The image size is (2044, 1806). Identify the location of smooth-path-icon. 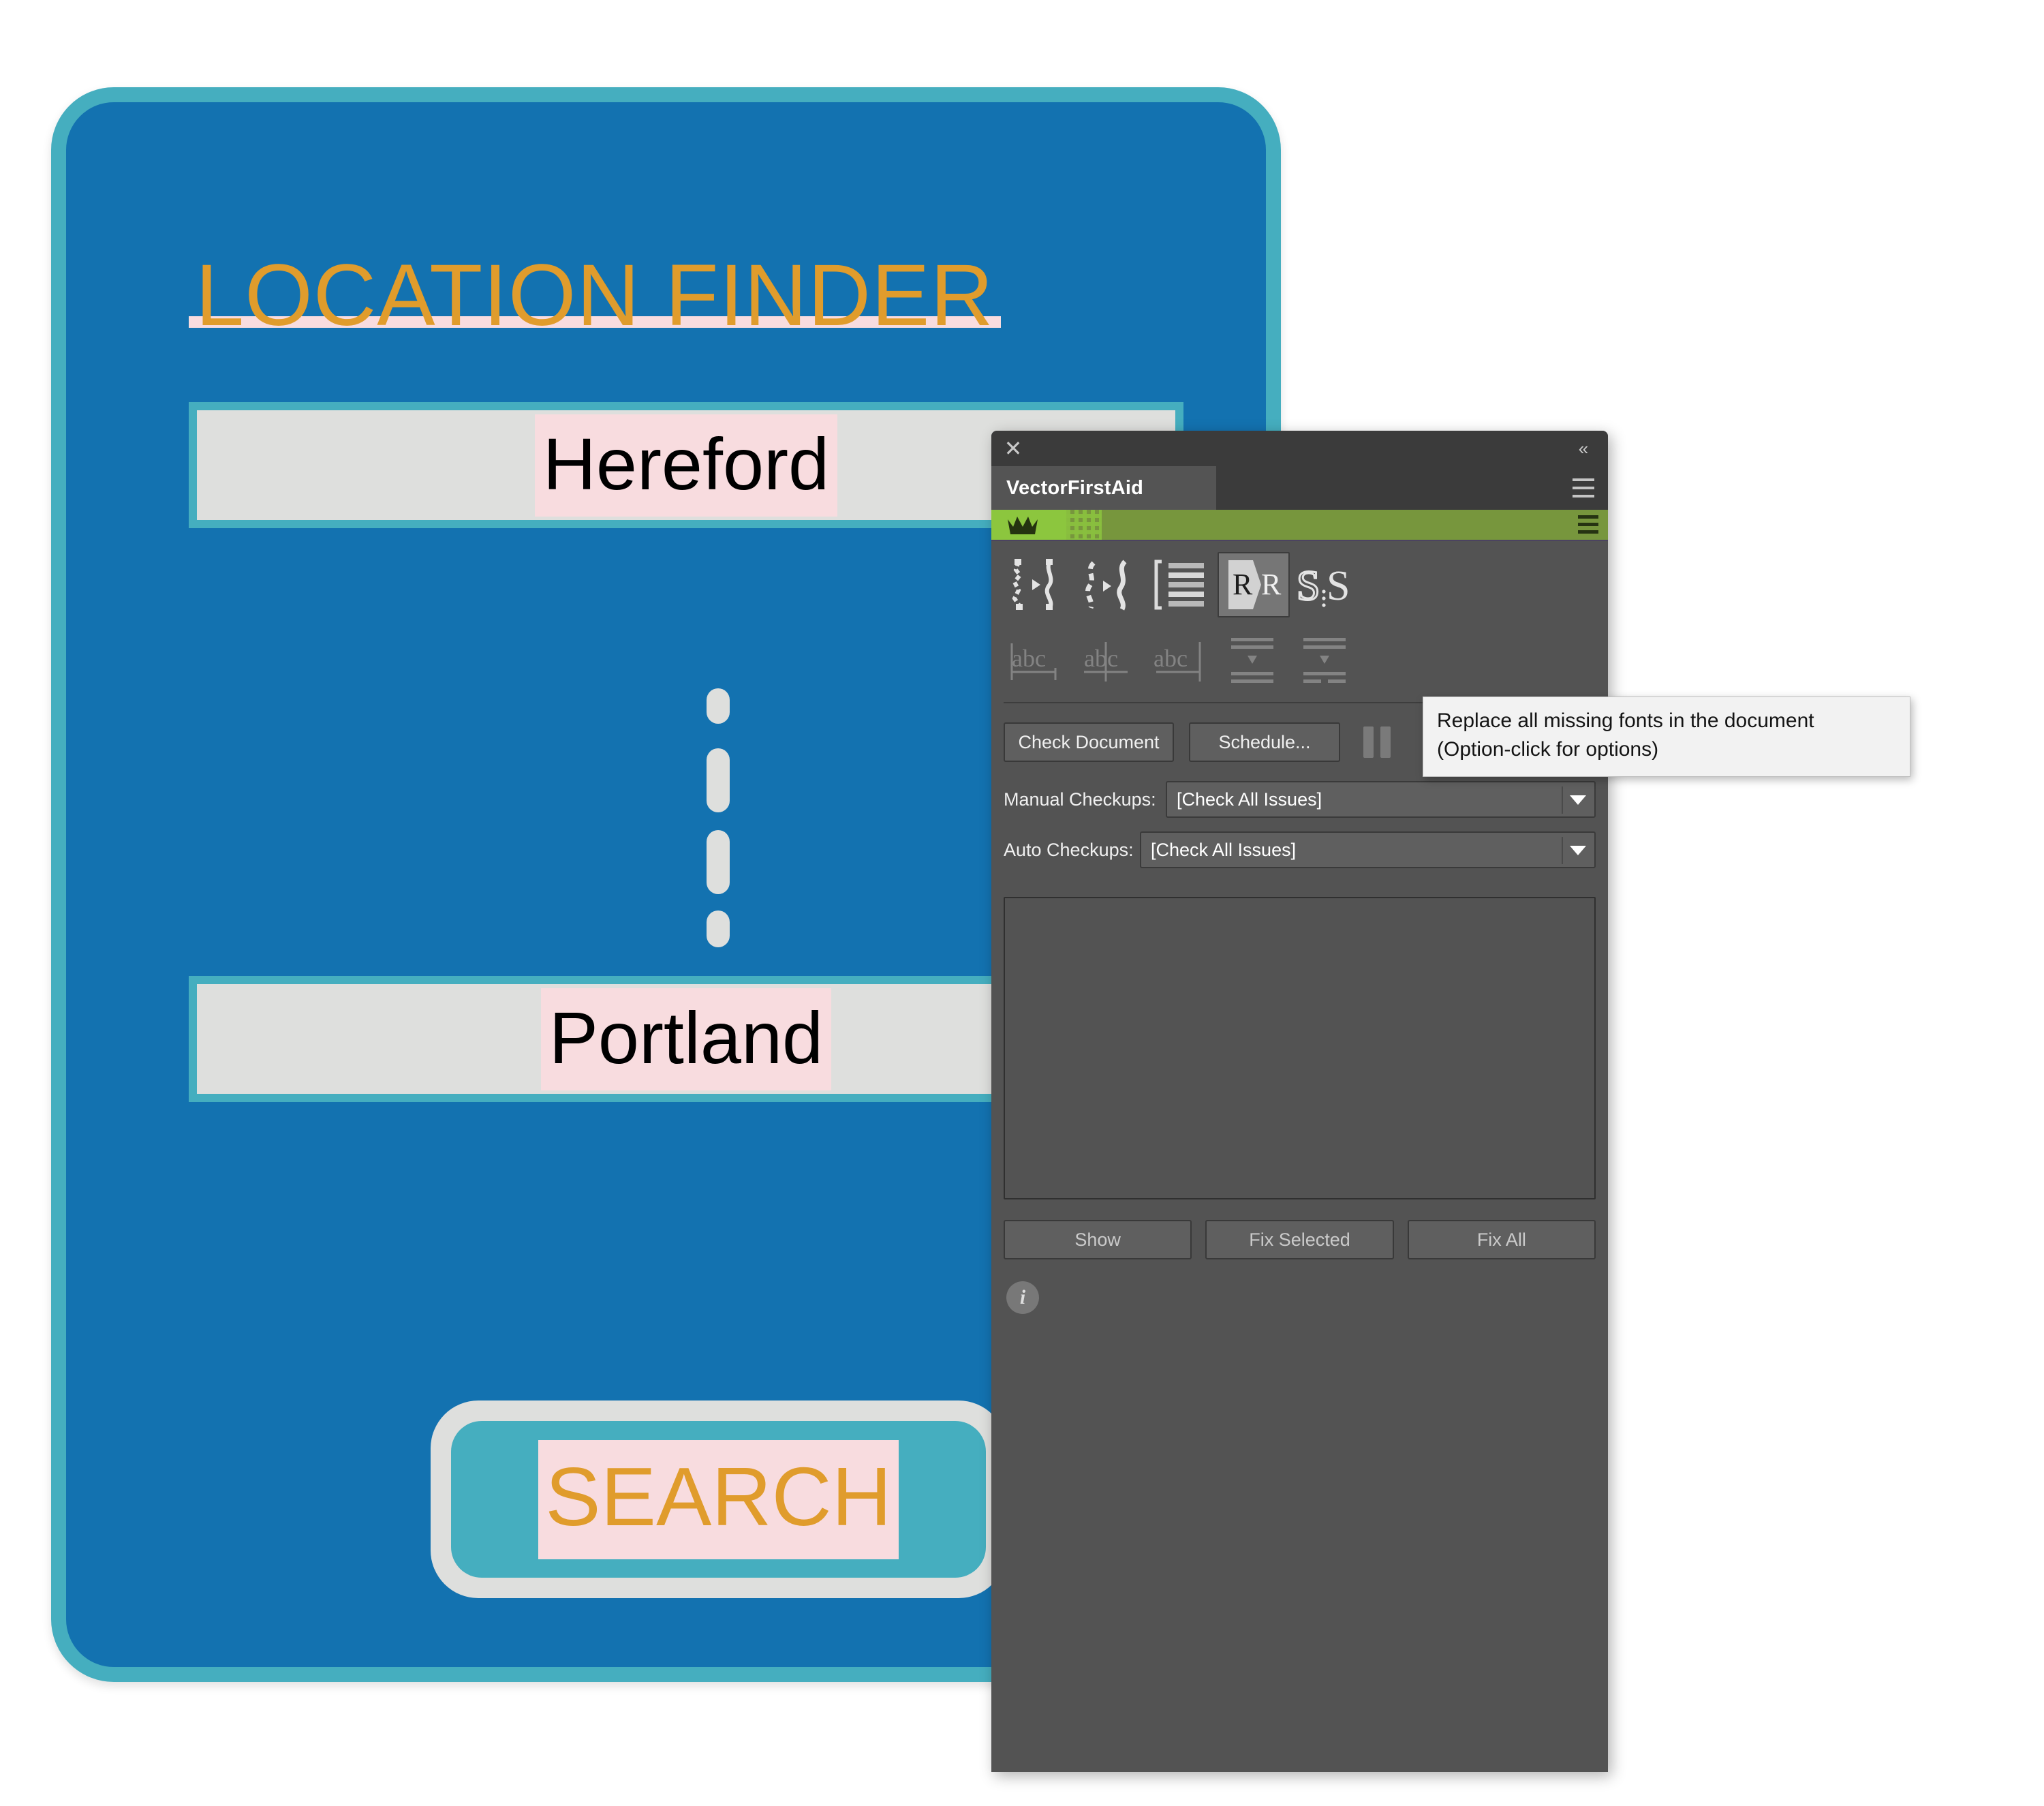
(1037, 585).